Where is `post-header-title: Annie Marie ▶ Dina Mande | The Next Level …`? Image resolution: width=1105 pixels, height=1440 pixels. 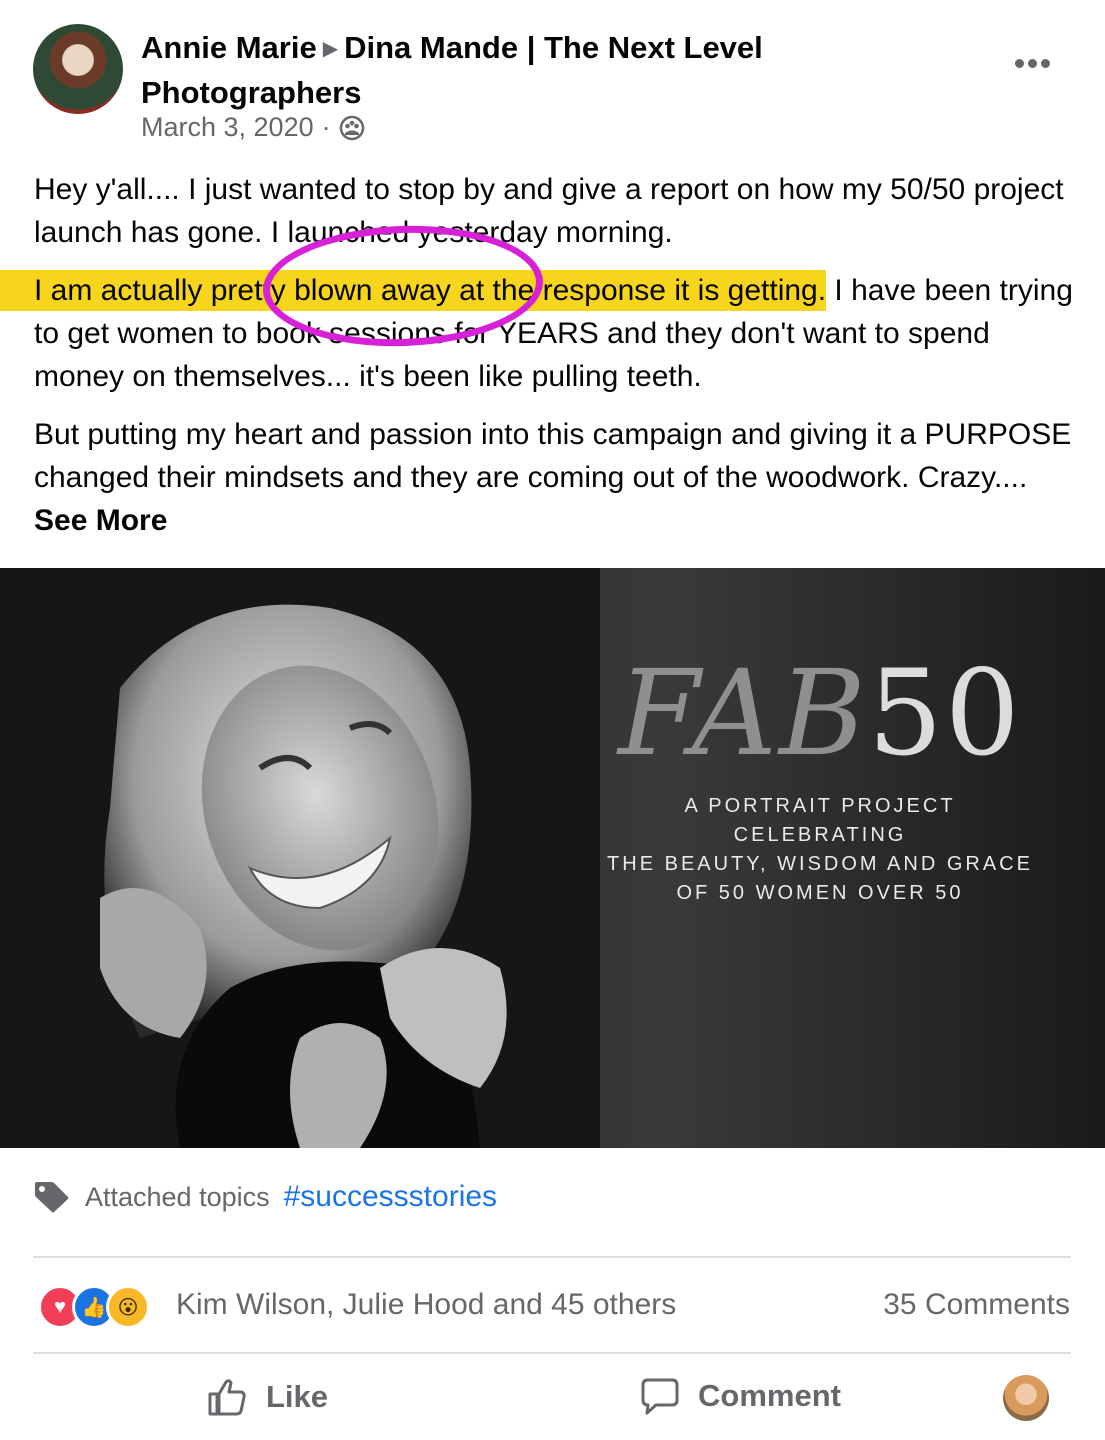 post-header-title: Annie Marie ▶ Dina Mande | The Next Level … is located at coordinates (551, 70).